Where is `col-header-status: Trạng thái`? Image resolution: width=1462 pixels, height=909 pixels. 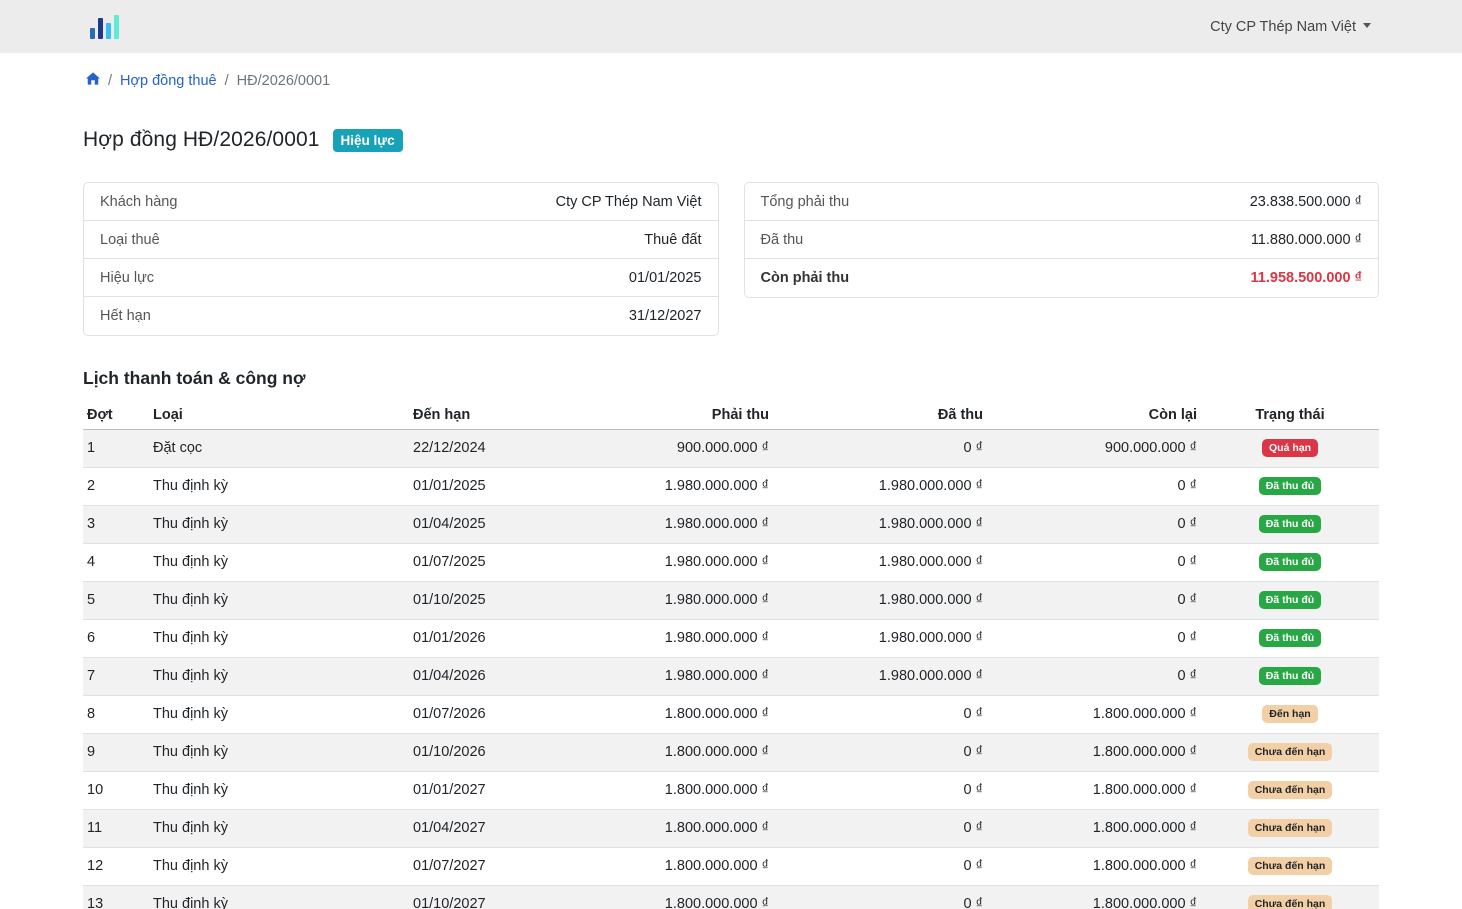 col-header-status: Trạng thái is located at coordinates (1290, 416).